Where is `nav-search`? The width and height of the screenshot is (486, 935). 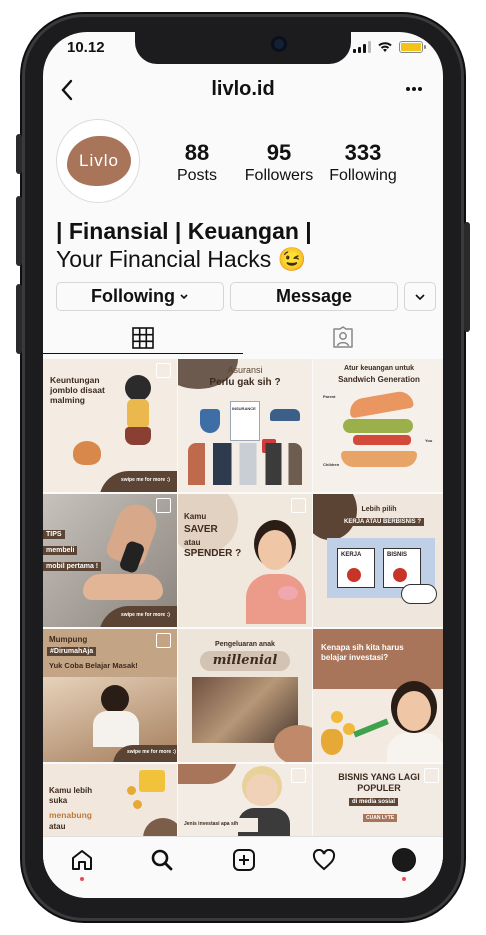 nav-search is located at coordinates (162, 860).